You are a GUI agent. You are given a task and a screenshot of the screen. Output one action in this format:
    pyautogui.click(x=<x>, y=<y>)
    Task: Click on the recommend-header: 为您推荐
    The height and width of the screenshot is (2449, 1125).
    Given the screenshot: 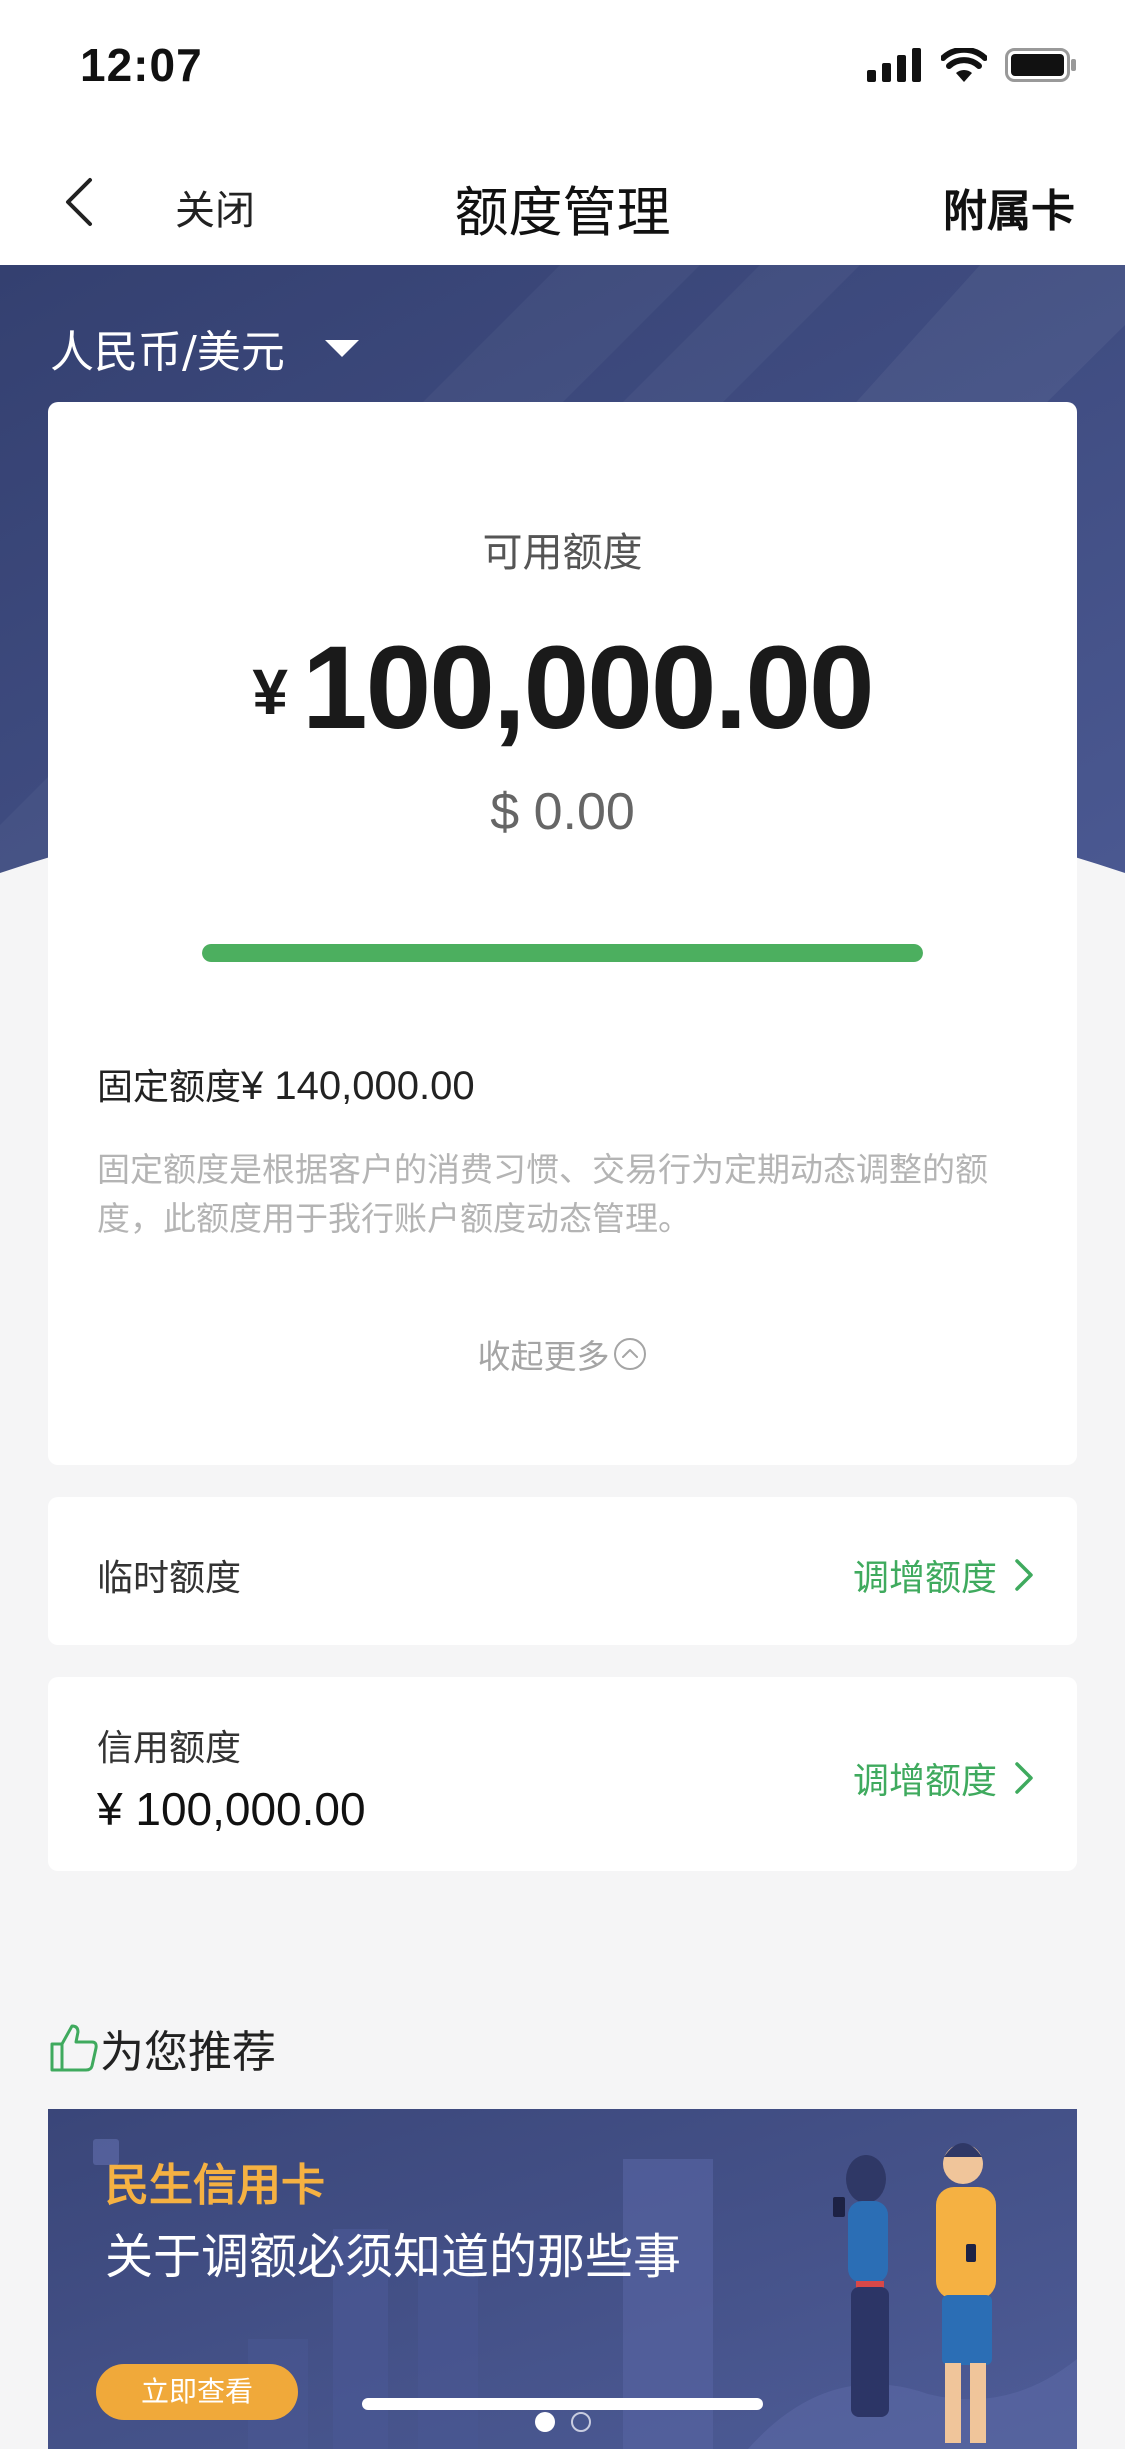 What is the action you would take?
    pyautogui.click(x=162, y=2048)
    